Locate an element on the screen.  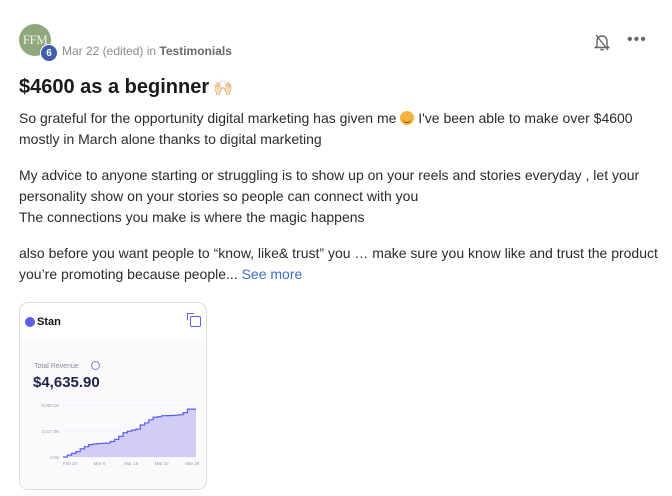
post-meta: Mar 22 (edited) in Testimonials is located at coordinates (147, 51).